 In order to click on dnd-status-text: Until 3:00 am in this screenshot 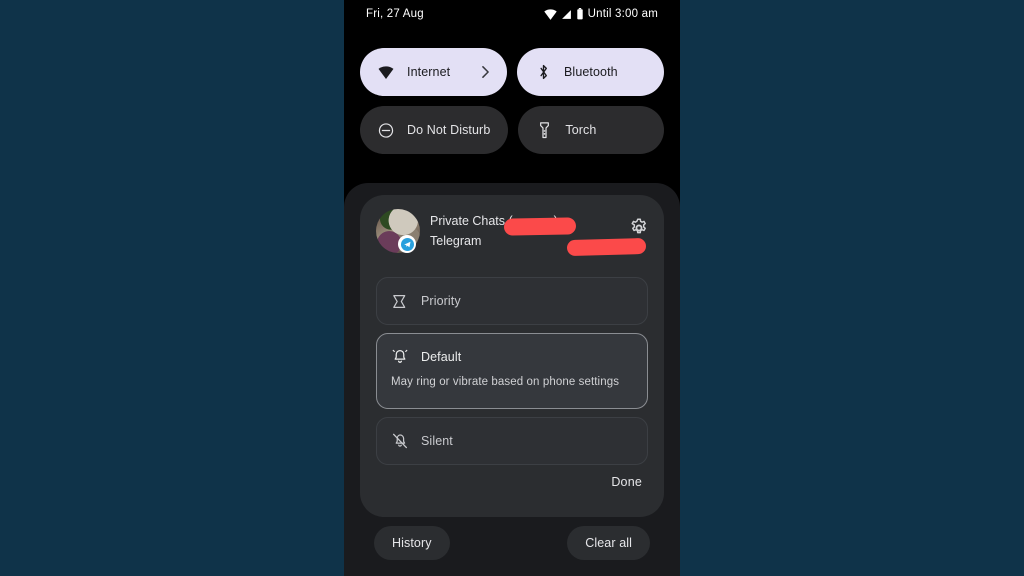, I will do `click(622, 14)`.